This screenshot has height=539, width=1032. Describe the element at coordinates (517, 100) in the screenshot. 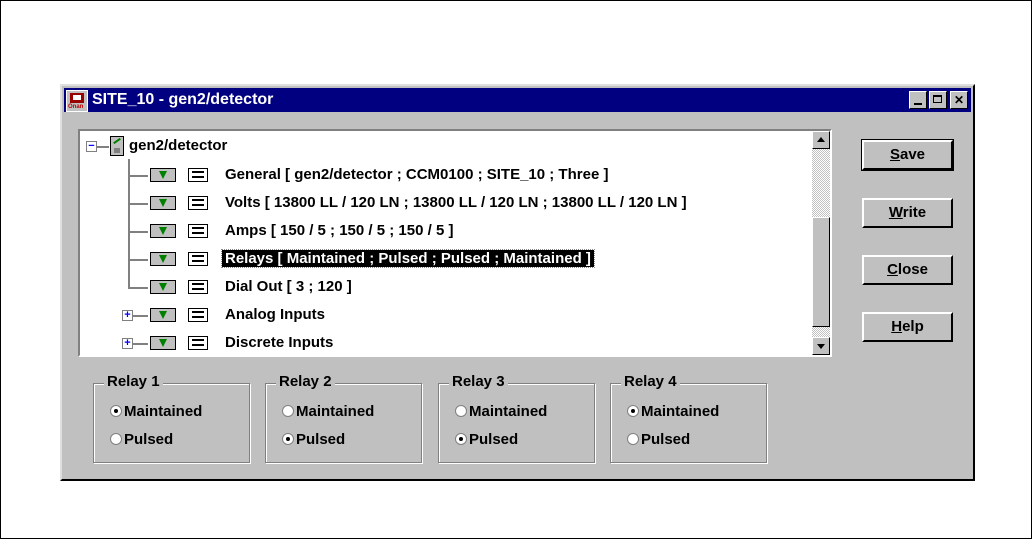

I see `title-bar: Onan SITE_10 - gen2/detector ✕` at that location.